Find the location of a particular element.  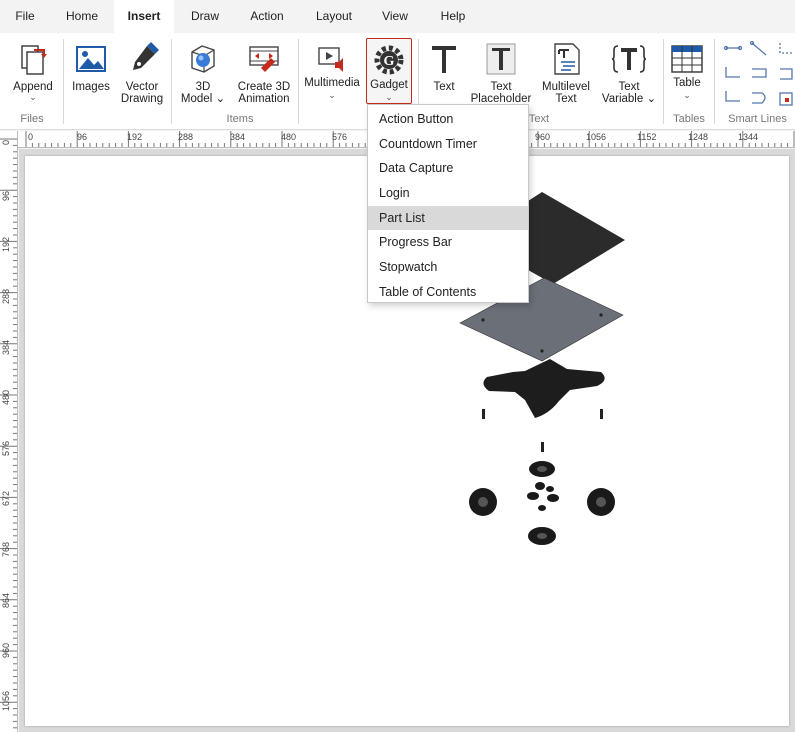

multilevel-text-button: Multilevel Text is located at coordinates (566, 71).